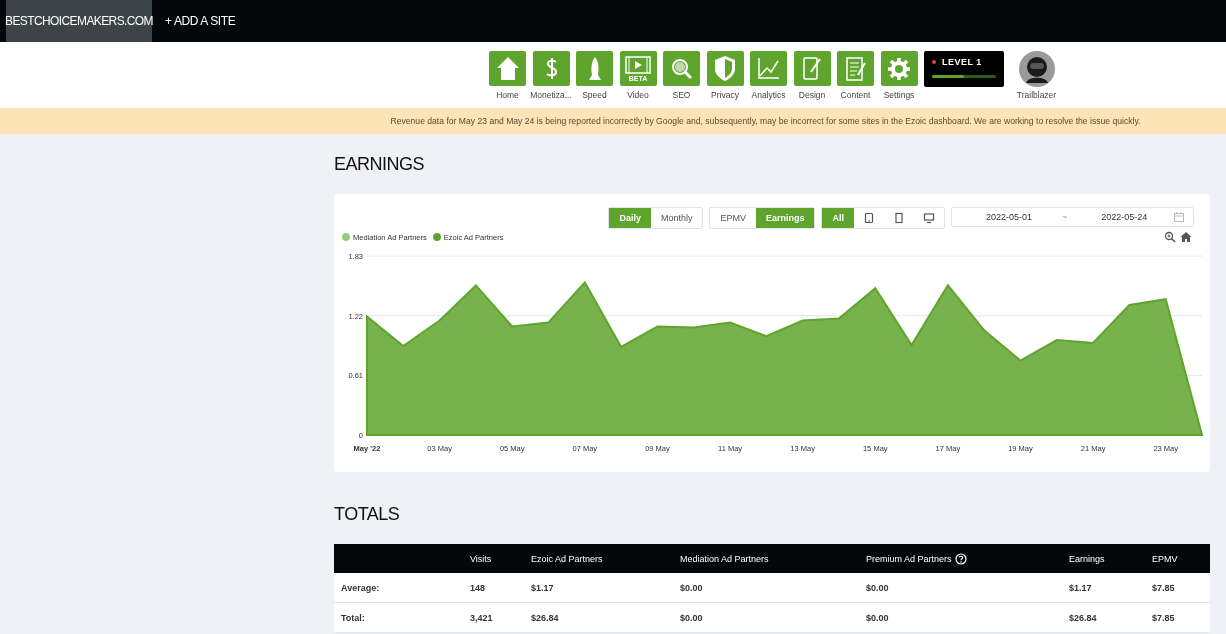 The width and height of the screenshot is (1226, 634). What do you see at coordinates (855, 95) in the screenshot?
I see `nav-label: Content` at bounding box center [855, 95].